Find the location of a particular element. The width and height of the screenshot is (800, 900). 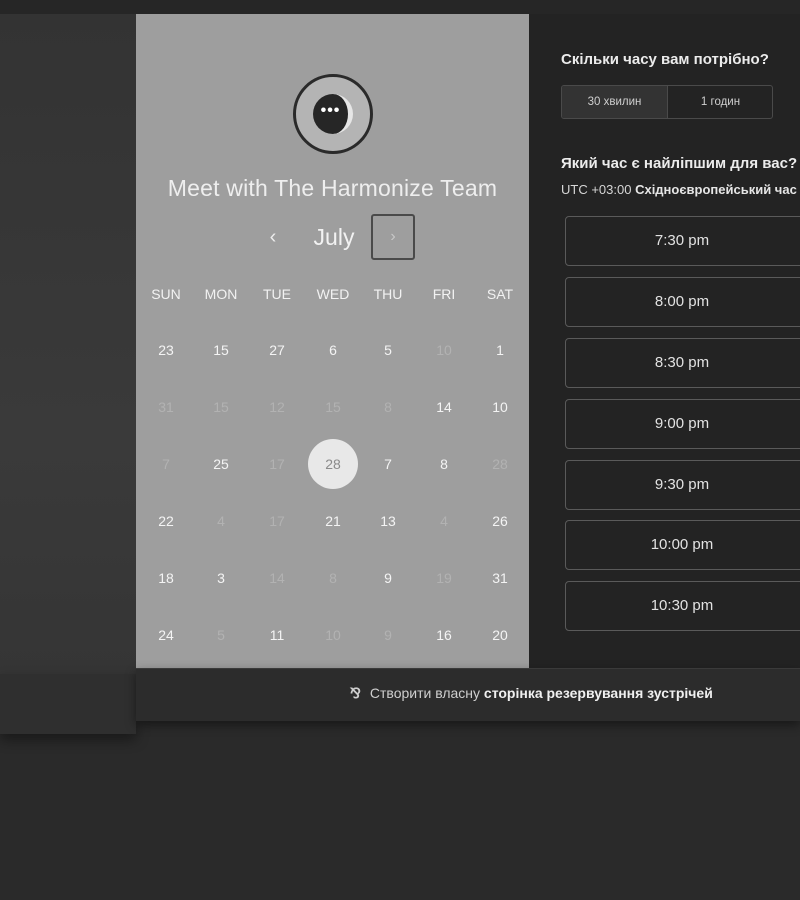

time-slot-label: 7:30 pm is located at coordinates (682, 240).